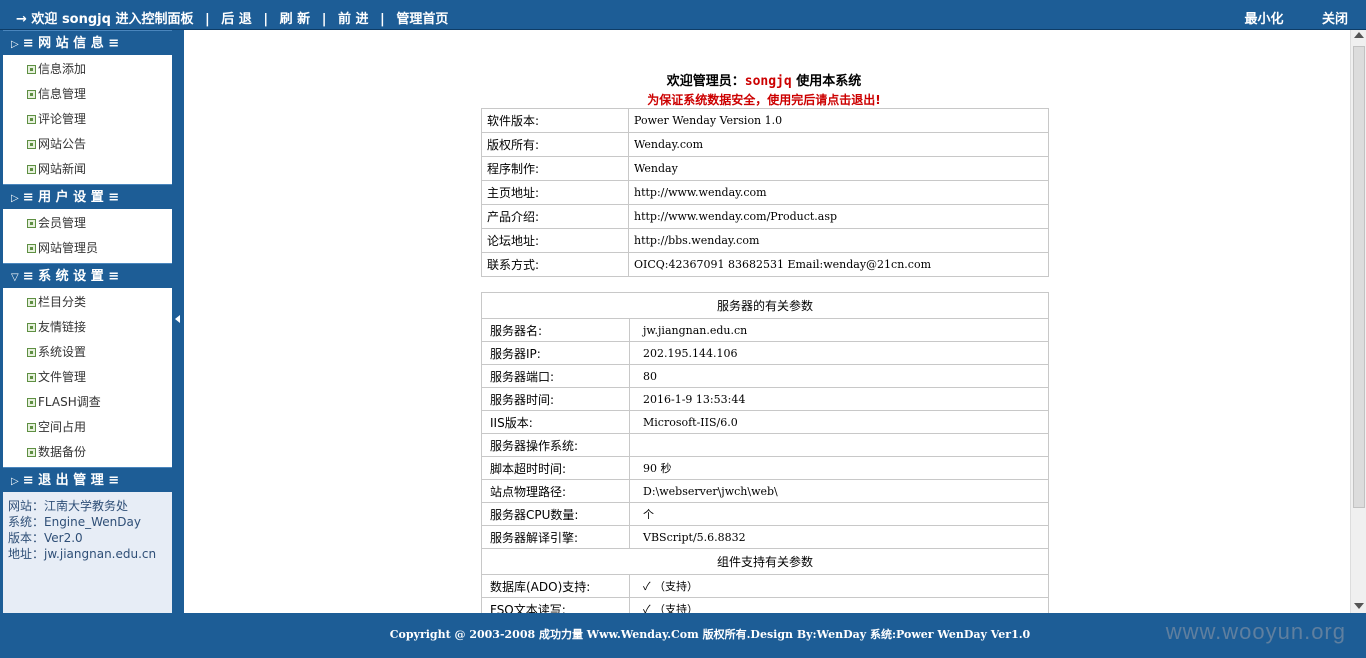 This screenshot has height=658, width=1366. What do you see at coordinates (62, 144) in the screenshot?
I see `sidebar-item-label: 网站公告` at bounding box center [62, 144].